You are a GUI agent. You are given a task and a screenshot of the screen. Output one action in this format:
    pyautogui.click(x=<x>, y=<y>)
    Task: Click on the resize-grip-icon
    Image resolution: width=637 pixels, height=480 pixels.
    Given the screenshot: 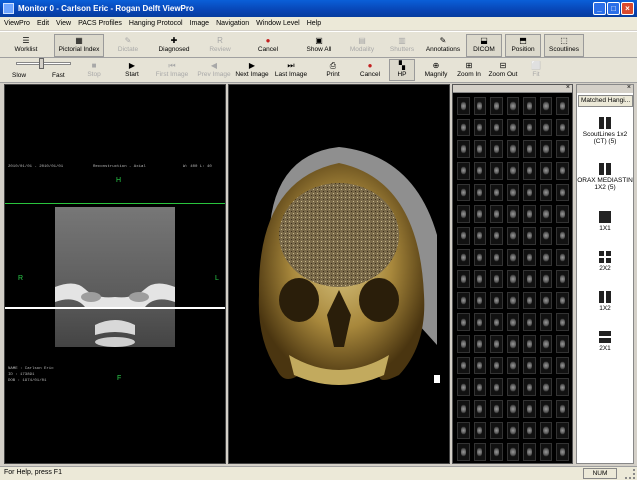 What is the action you would take?
    pyautogui.click(x=630, y=474)
    